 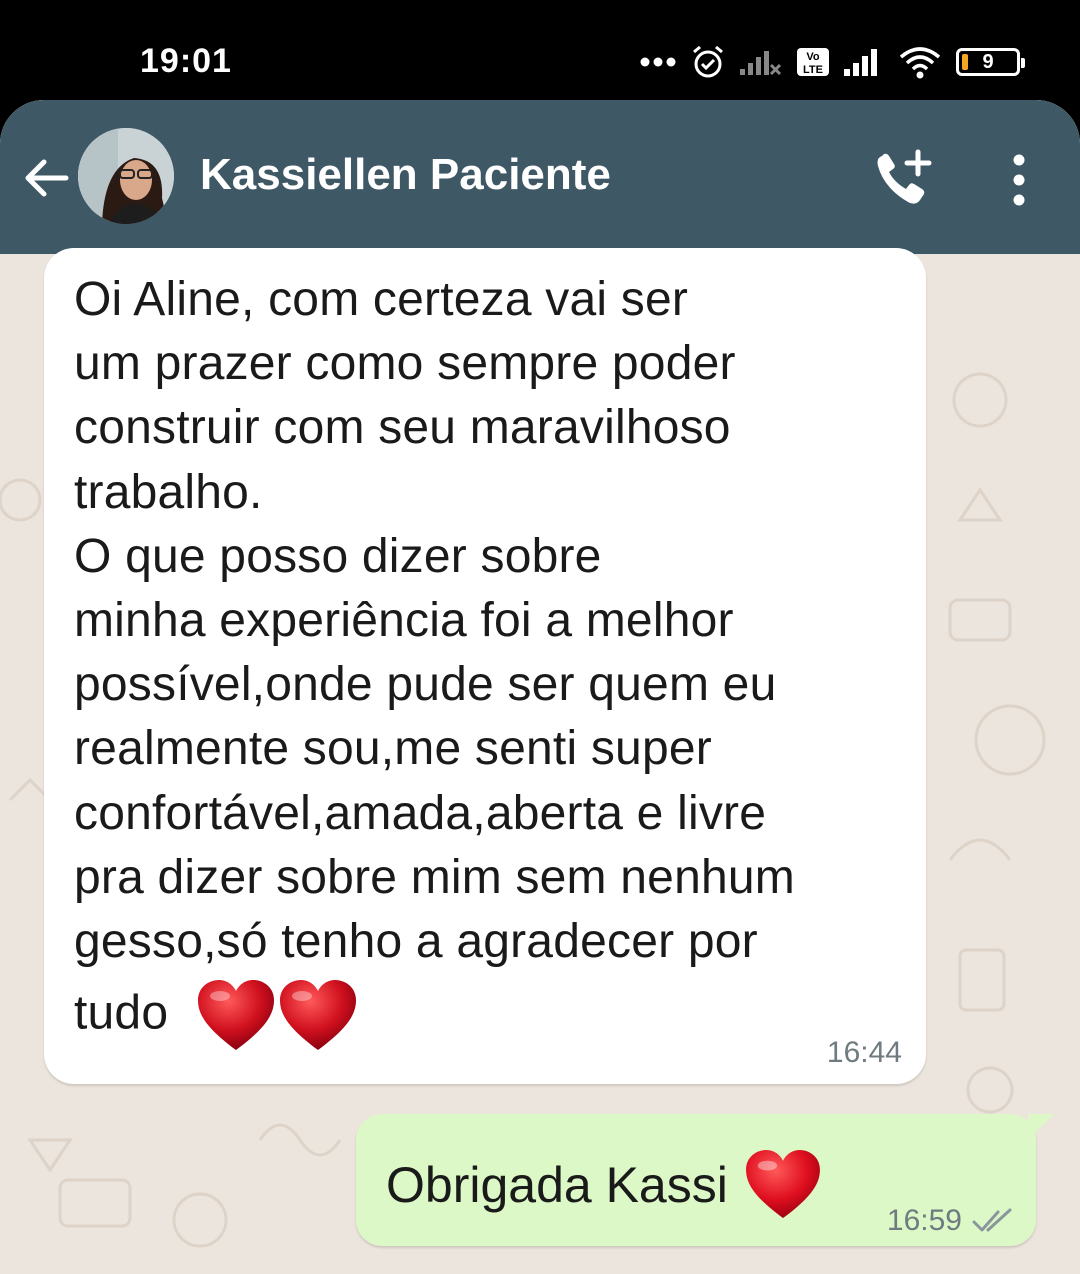 What do you see at coordinates (126, 176) in the screenshot?
I see `contact-avatar` at bounding box center [126, 176].